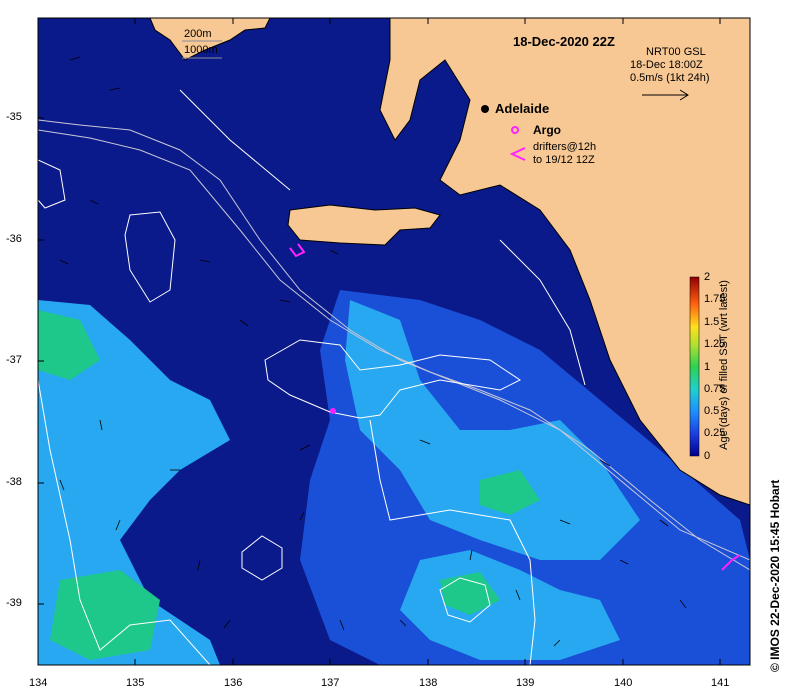 This screenshot has width=791, height=700. Describe the element at coordinates (14, 482) in the screenshot. I see `y-tick-label: -38` at that location.